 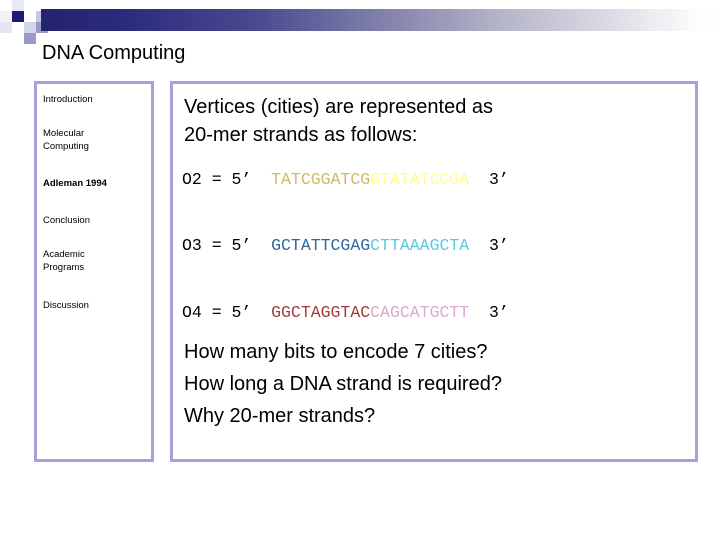 I want to click on sidebar-item-academic-programs: Academic Programs, so click(x=64, y=261).